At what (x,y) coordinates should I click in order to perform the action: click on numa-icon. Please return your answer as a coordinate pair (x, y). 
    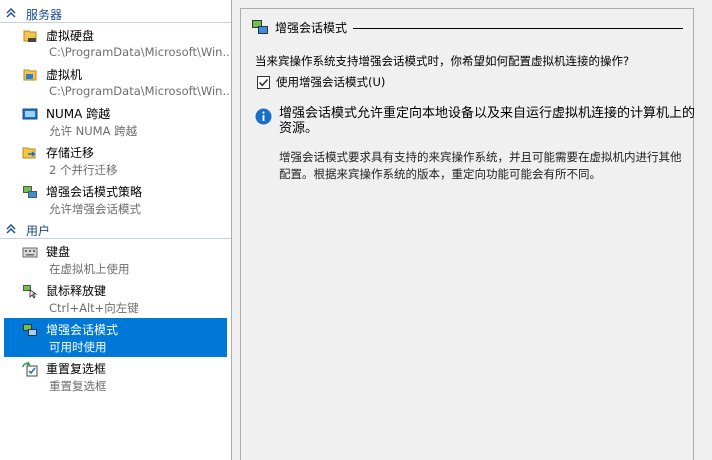
    Looking at the image, I should click on (30, 114).